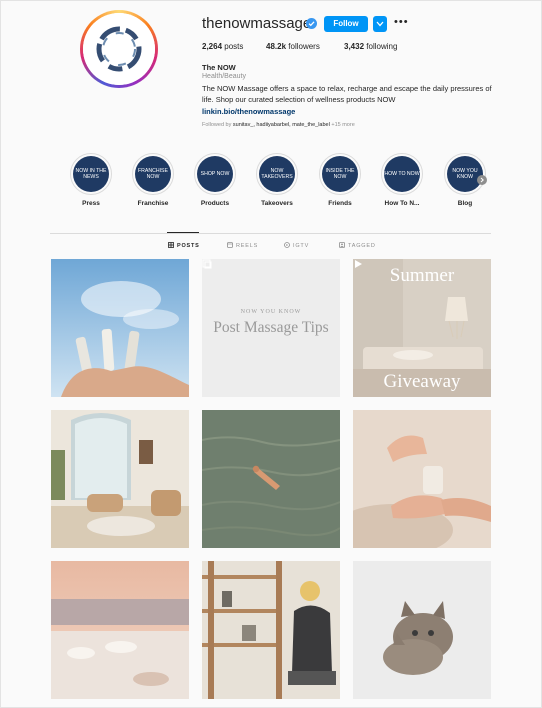 Image resolution: width=542 pixels, height=708 pixels. I want to click on highlight-cover: NOW YOU KNOW, so click(465, 174).